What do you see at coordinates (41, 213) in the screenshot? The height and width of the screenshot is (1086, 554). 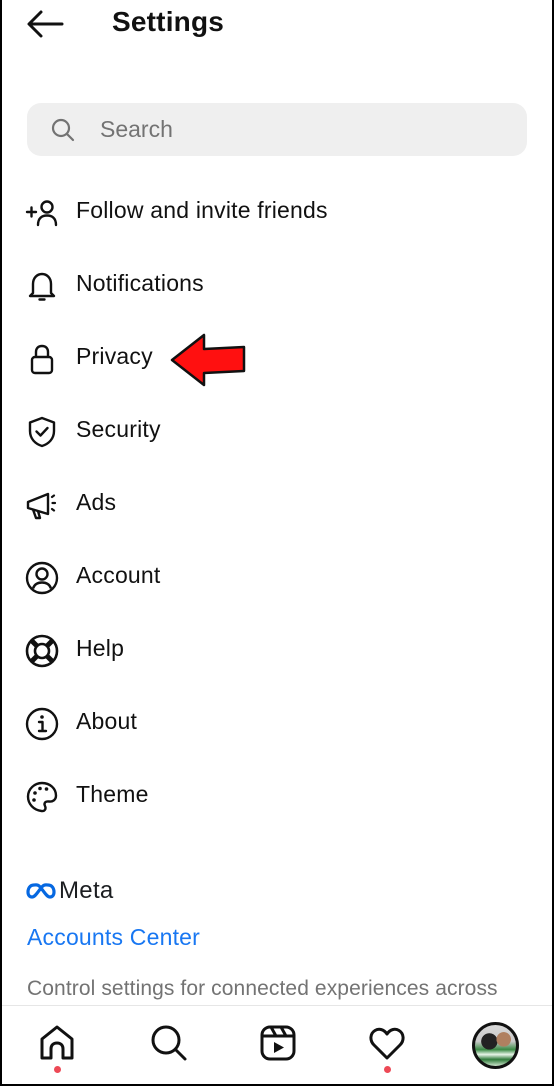 I see `add-person-icon` at bounding box center [41, 213].